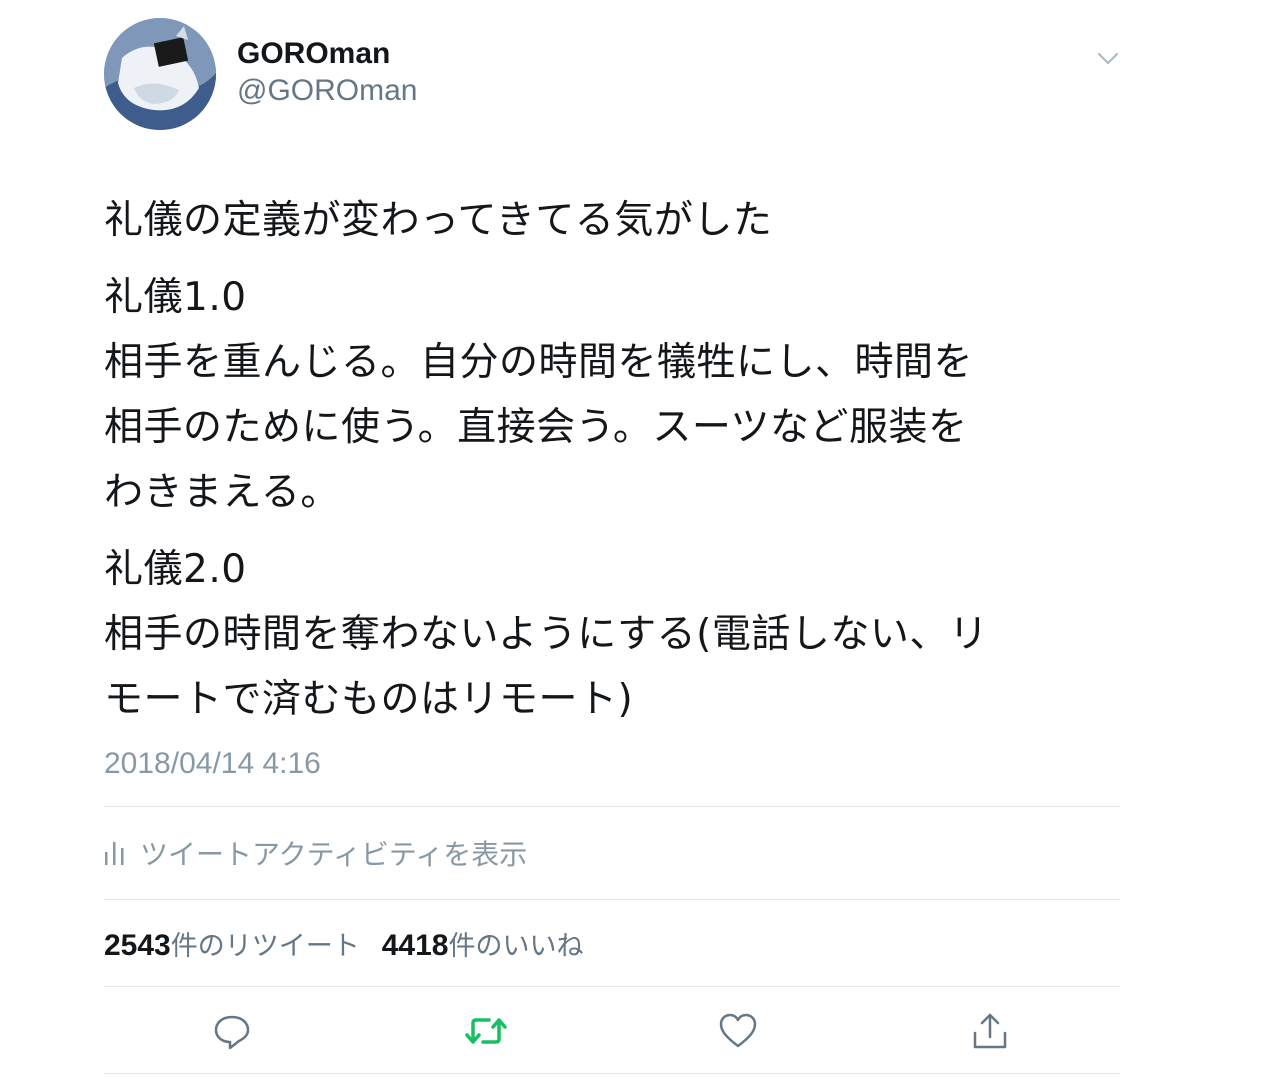  What do you see at coordinates (612, 1030) in the screenshot?
I see `tweet-actions` at bounding box center [612, 1030].